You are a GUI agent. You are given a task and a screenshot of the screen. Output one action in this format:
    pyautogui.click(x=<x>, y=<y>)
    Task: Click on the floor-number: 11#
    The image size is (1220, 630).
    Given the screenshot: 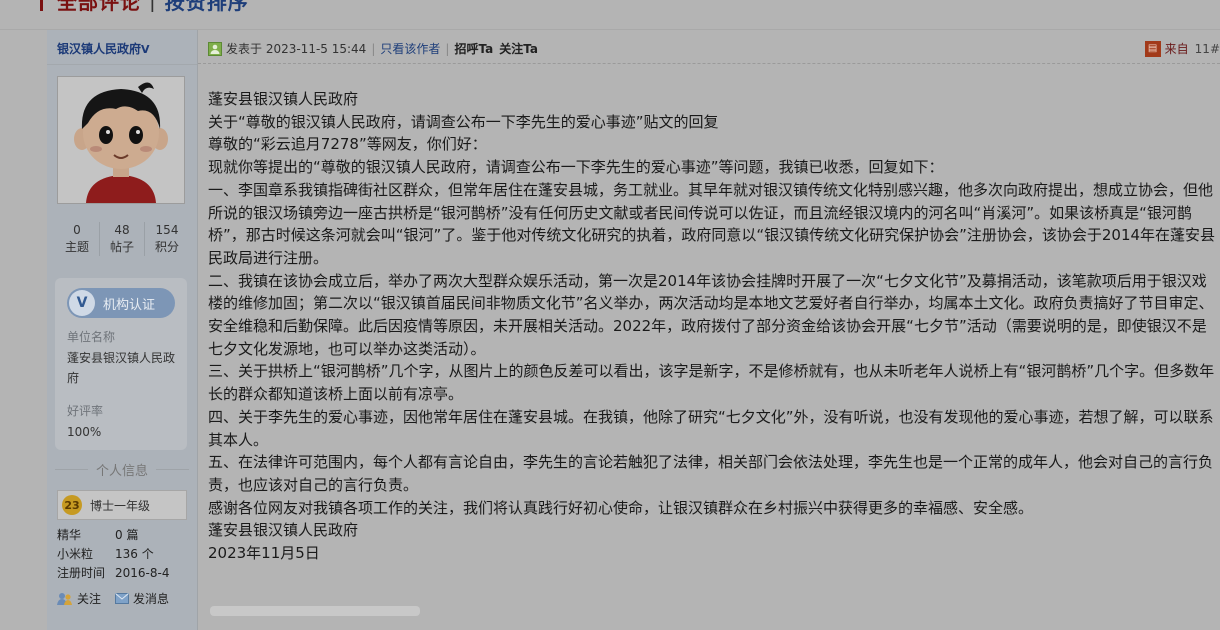 What is the action you would take?
    pyautogui.click(x=1207, y=49)
    